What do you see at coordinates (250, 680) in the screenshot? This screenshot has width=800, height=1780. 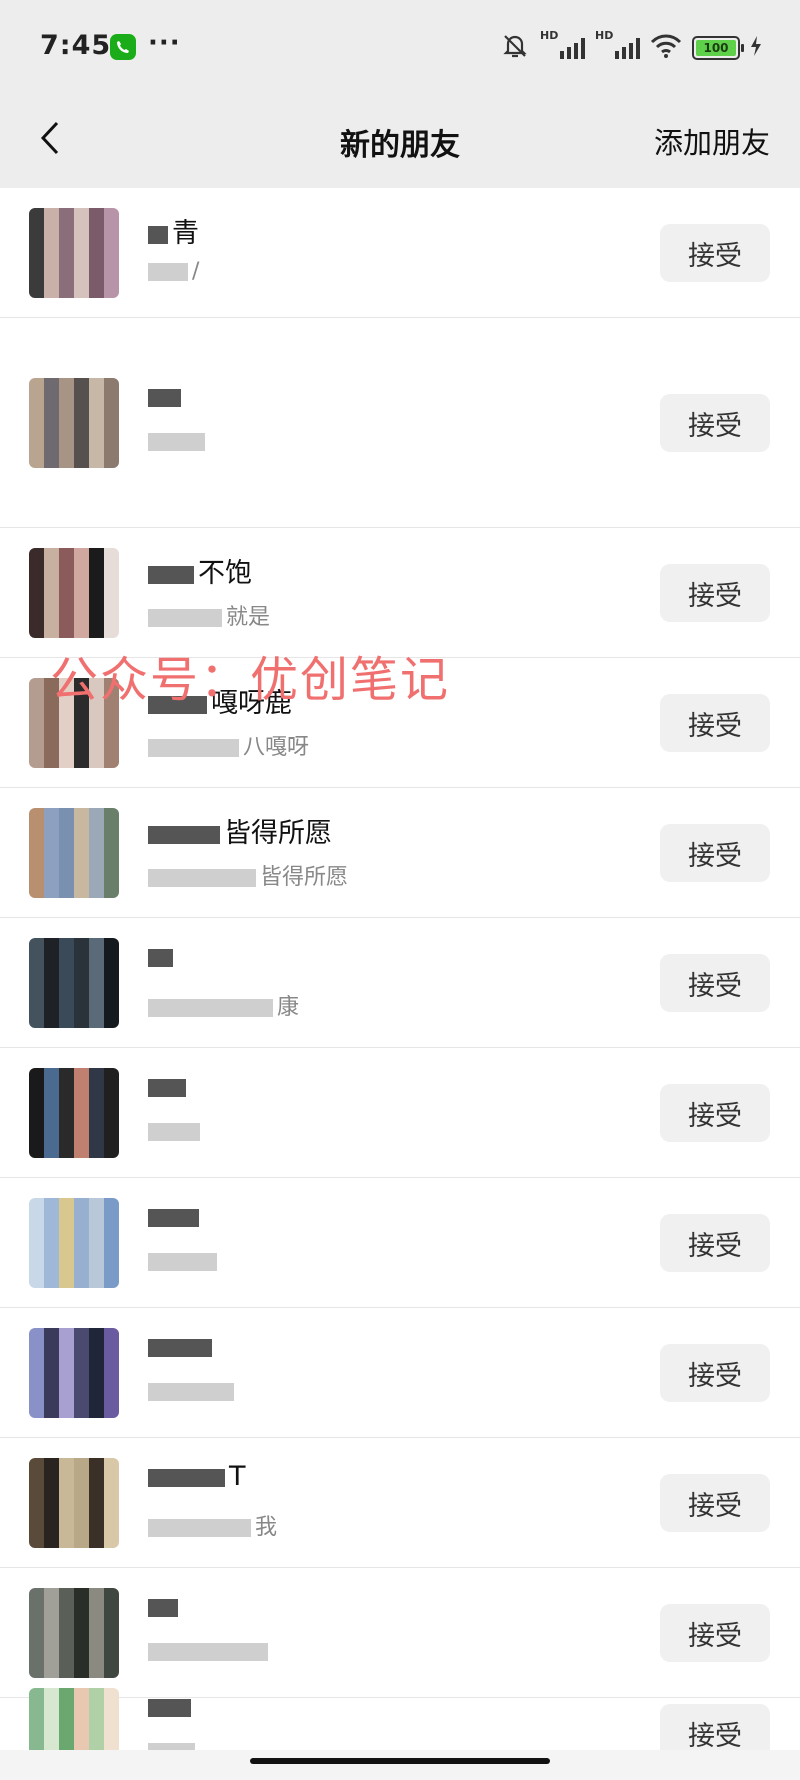 I see `watermark: 公众号：优创笔记` at bounding box center [250, 680].